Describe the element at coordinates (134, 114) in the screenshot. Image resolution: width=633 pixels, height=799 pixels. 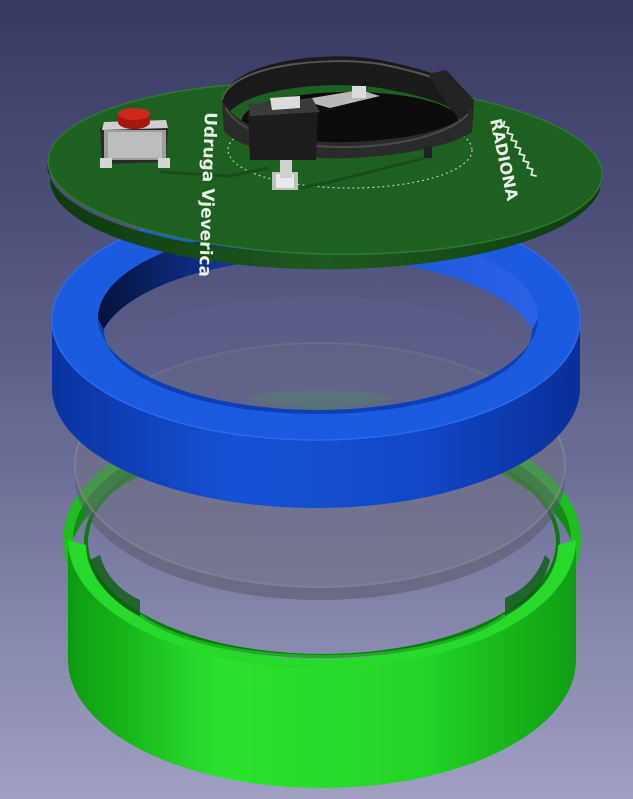
I see `button-cap` at that location.